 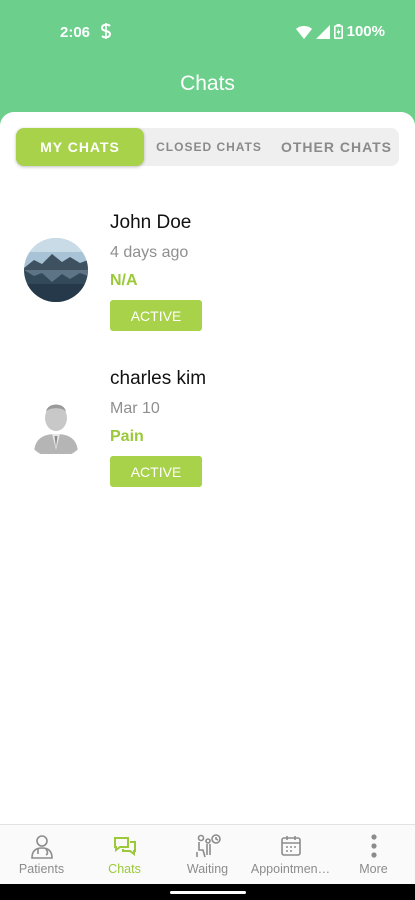 I want to click on battery-icon, so click(x=338, y=31).